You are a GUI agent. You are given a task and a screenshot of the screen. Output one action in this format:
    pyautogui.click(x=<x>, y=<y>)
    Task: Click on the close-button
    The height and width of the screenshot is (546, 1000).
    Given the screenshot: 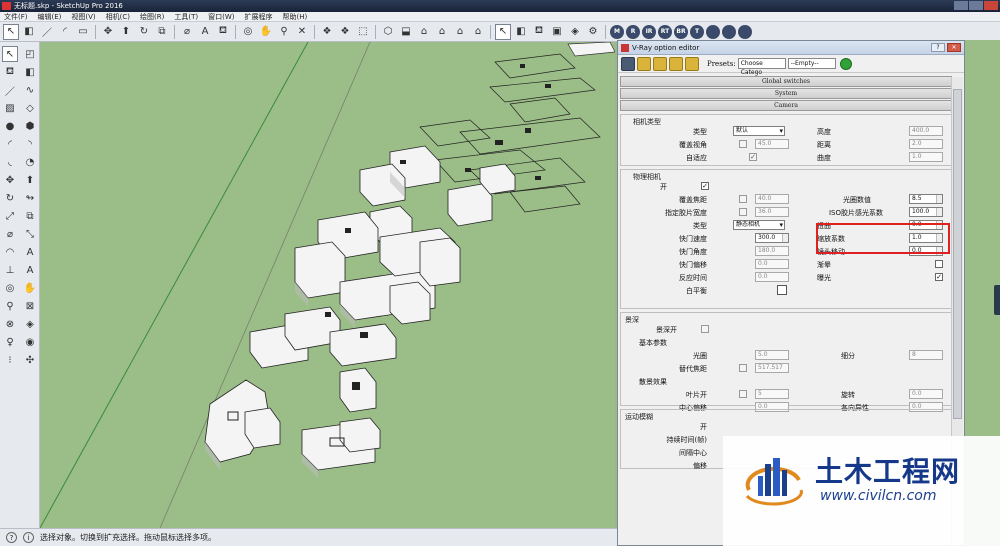 What is the action you would take?
    pyautogui.click(x=991, y=5)
    